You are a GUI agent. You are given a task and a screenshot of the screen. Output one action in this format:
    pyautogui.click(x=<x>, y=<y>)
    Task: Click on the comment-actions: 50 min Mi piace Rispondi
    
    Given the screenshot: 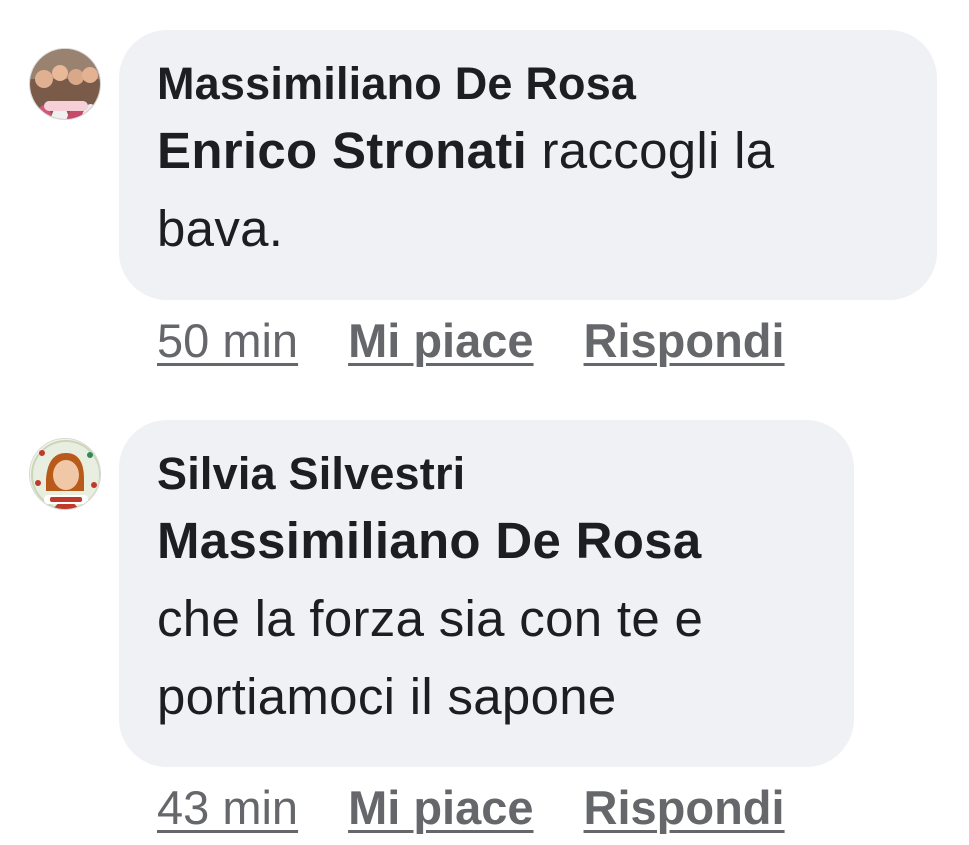 What is the action you would take?
    pyautogui.click(x=496, y=340)
    